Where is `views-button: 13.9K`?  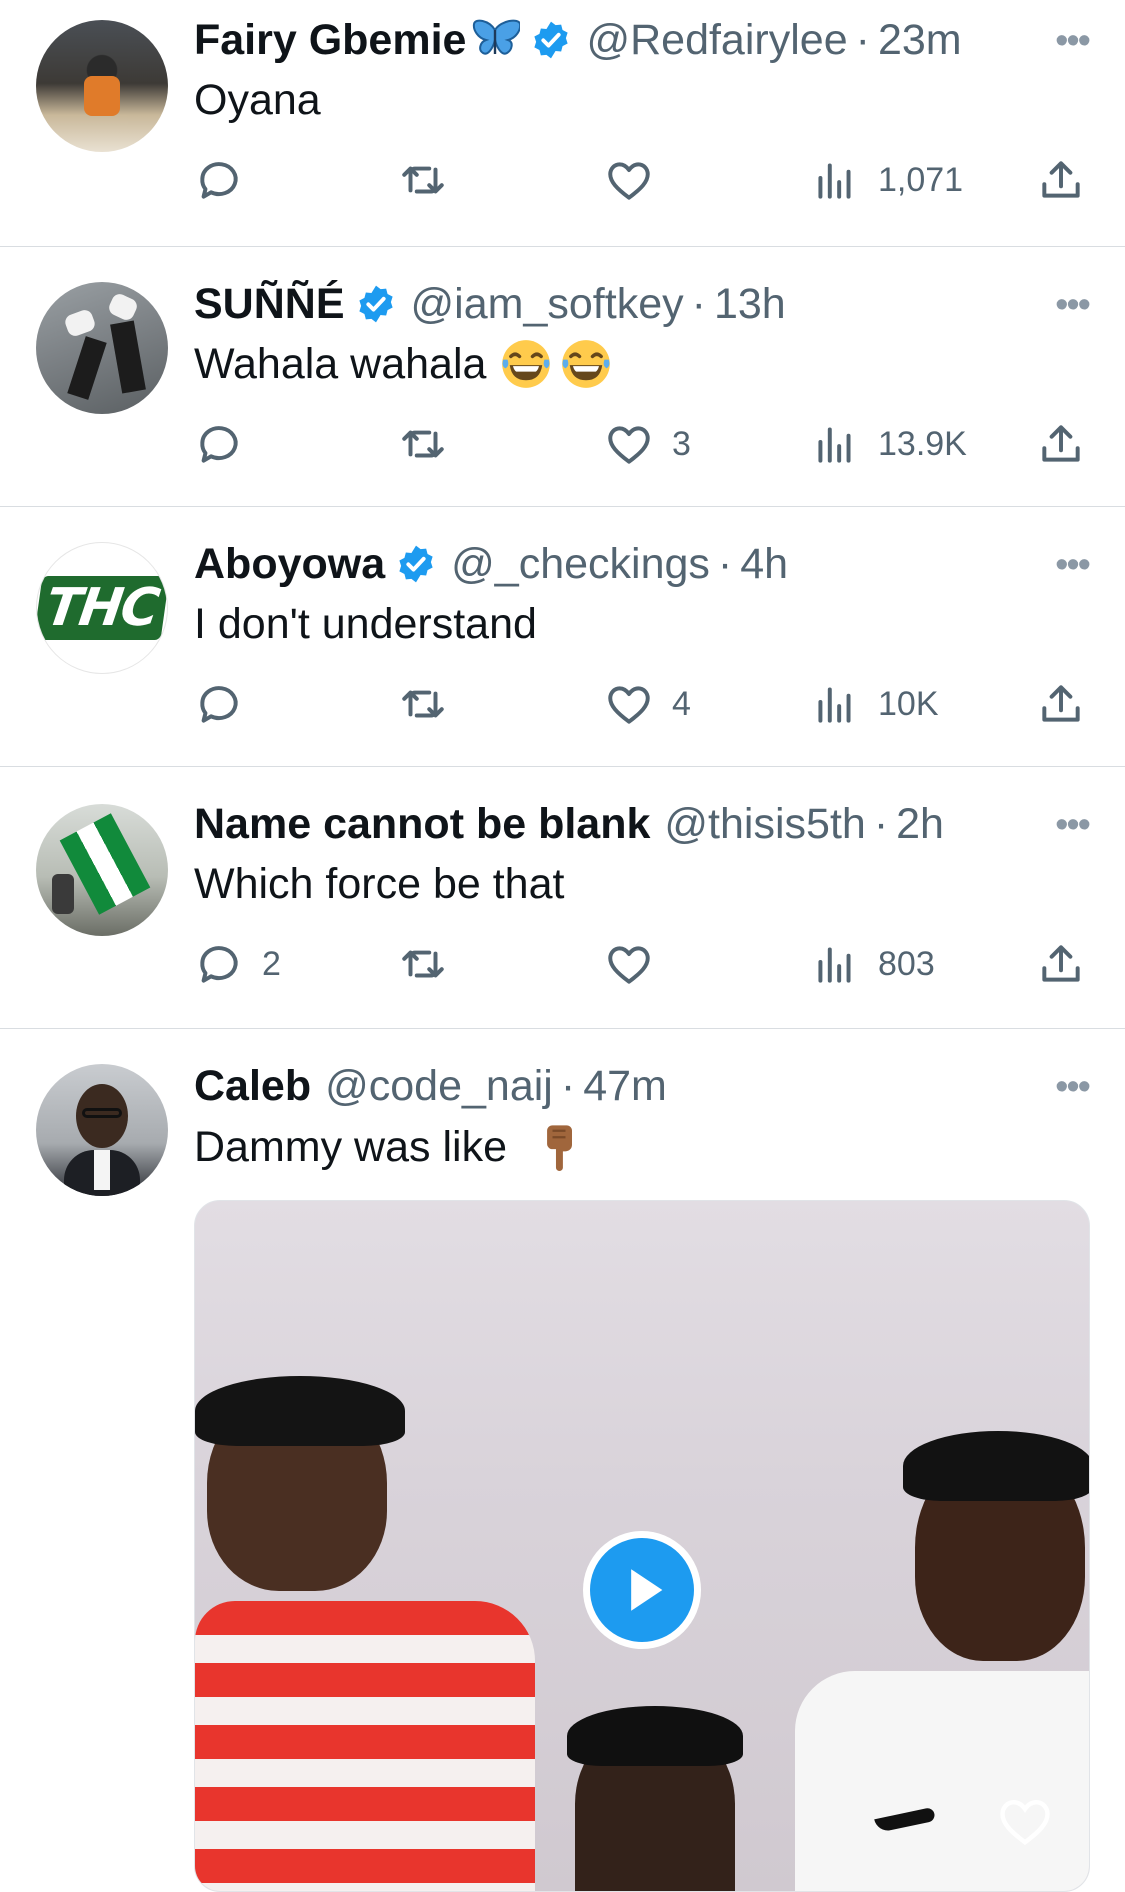 views-button: 13.9K is located at coordinates (888, 444).